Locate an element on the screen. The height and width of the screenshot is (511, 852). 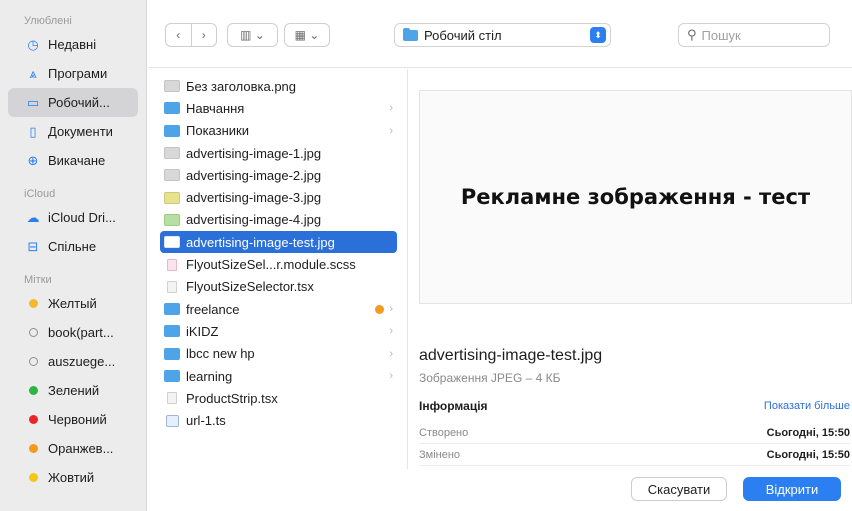
sidebar-item: ◷ Недавні is located at coordinates (73, 44).